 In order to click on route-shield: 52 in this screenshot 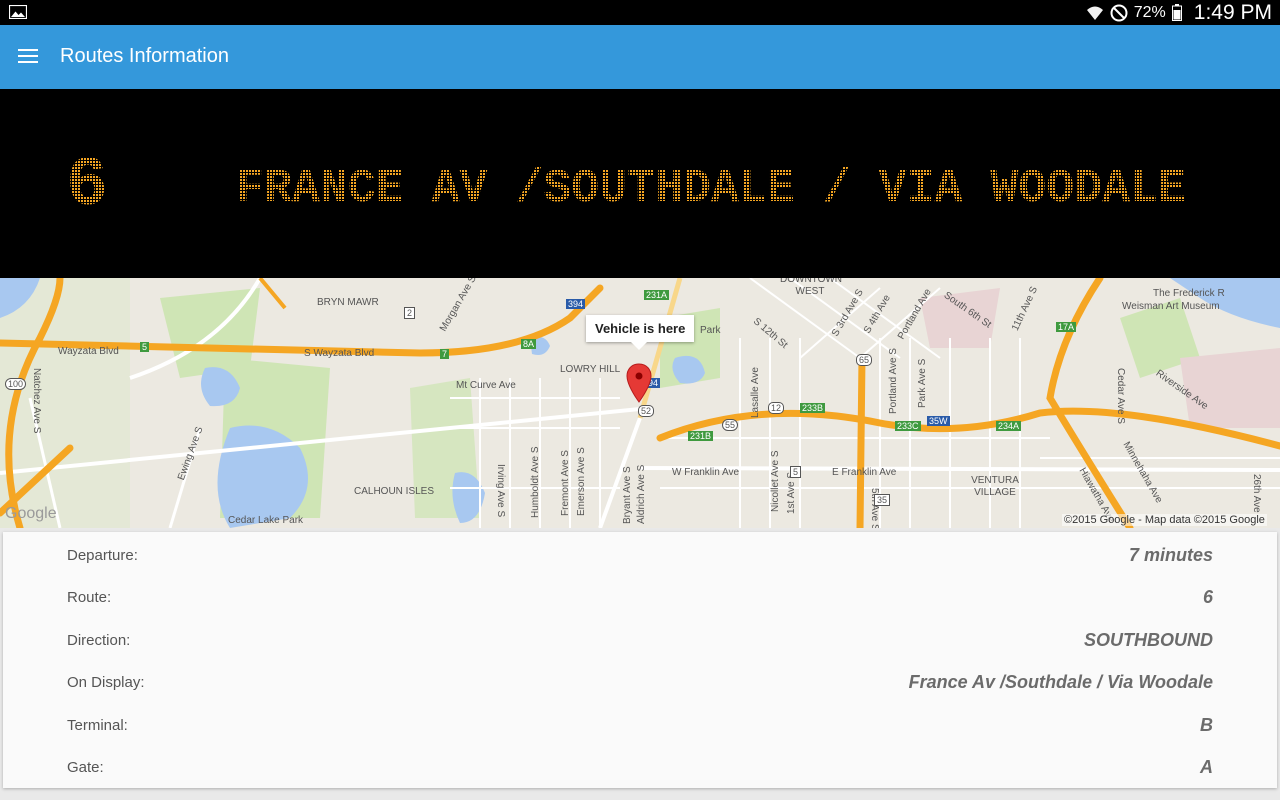, I will do `click(646, 411)`.